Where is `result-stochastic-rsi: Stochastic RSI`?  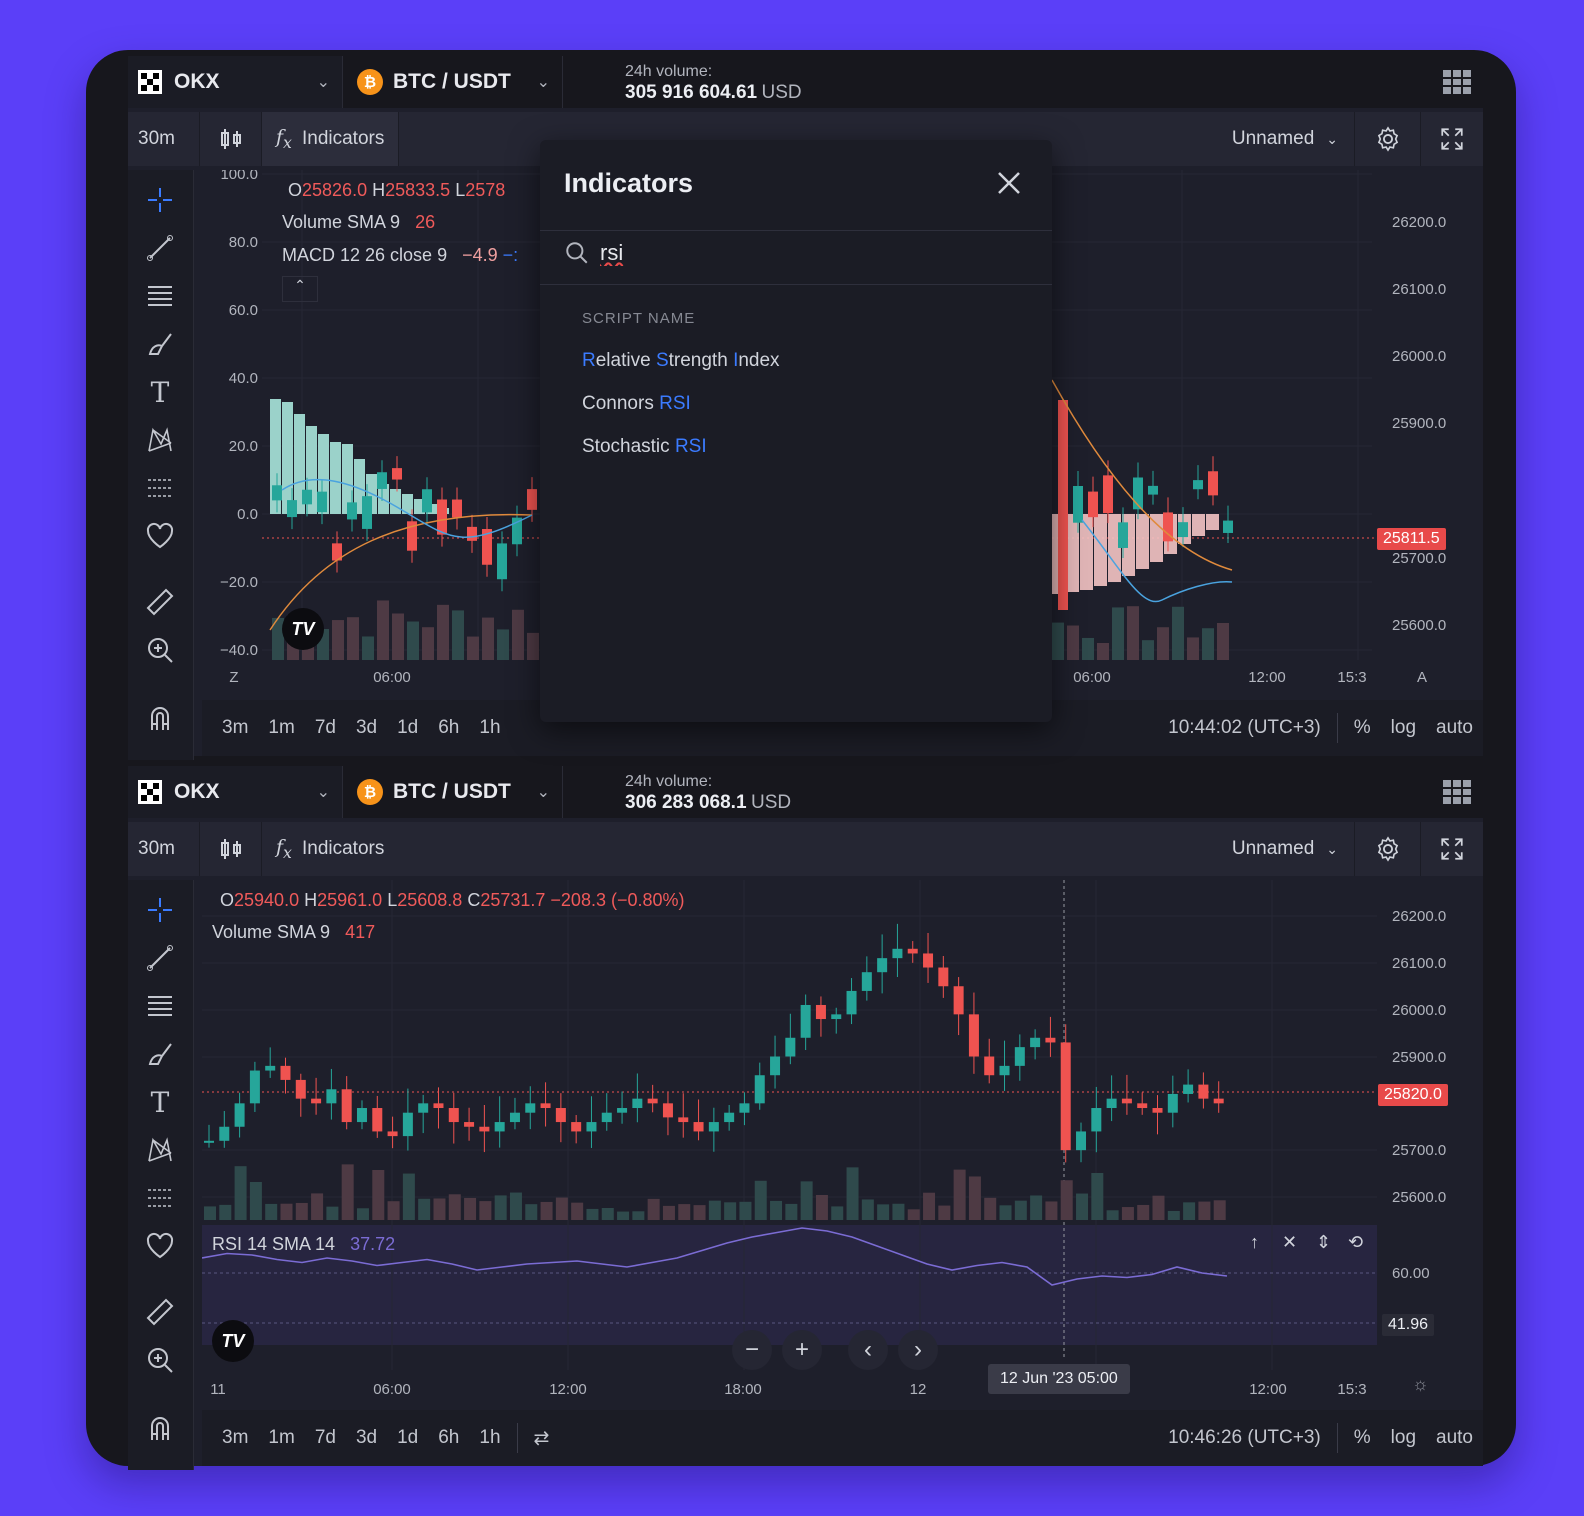 result-stochastic-rsi: Stochastic RSI is located at coordinates (644, 447).